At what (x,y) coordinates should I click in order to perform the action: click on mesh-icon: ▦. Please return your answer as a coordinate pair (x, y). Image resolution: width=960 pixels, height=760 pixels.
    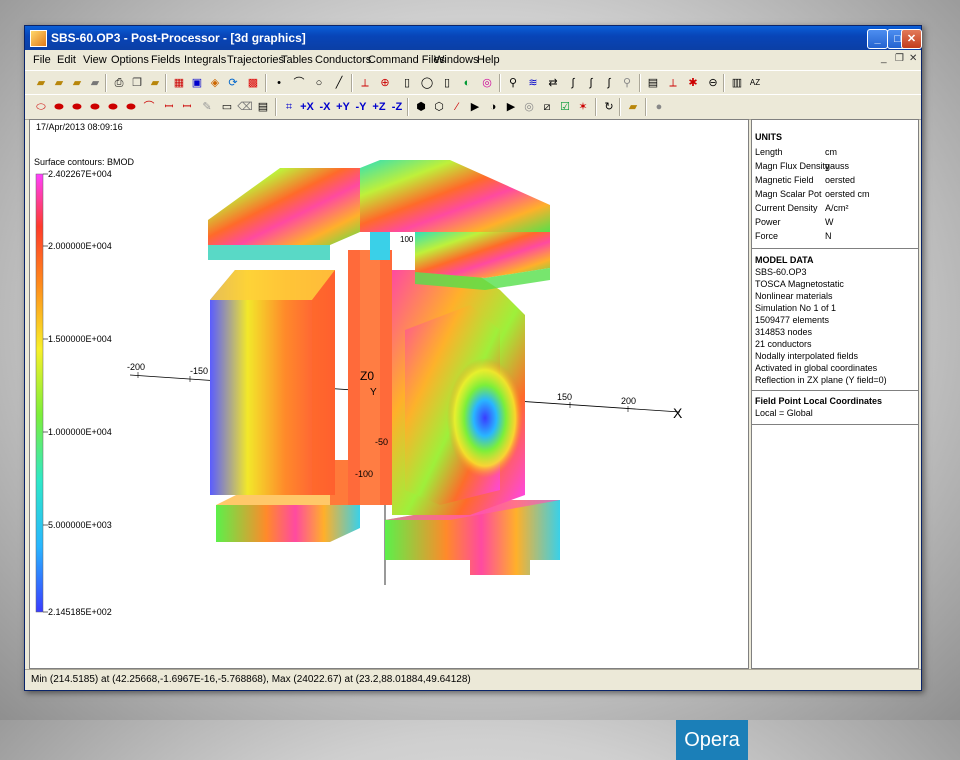
    Looking at the image, I should click on (179, 83).